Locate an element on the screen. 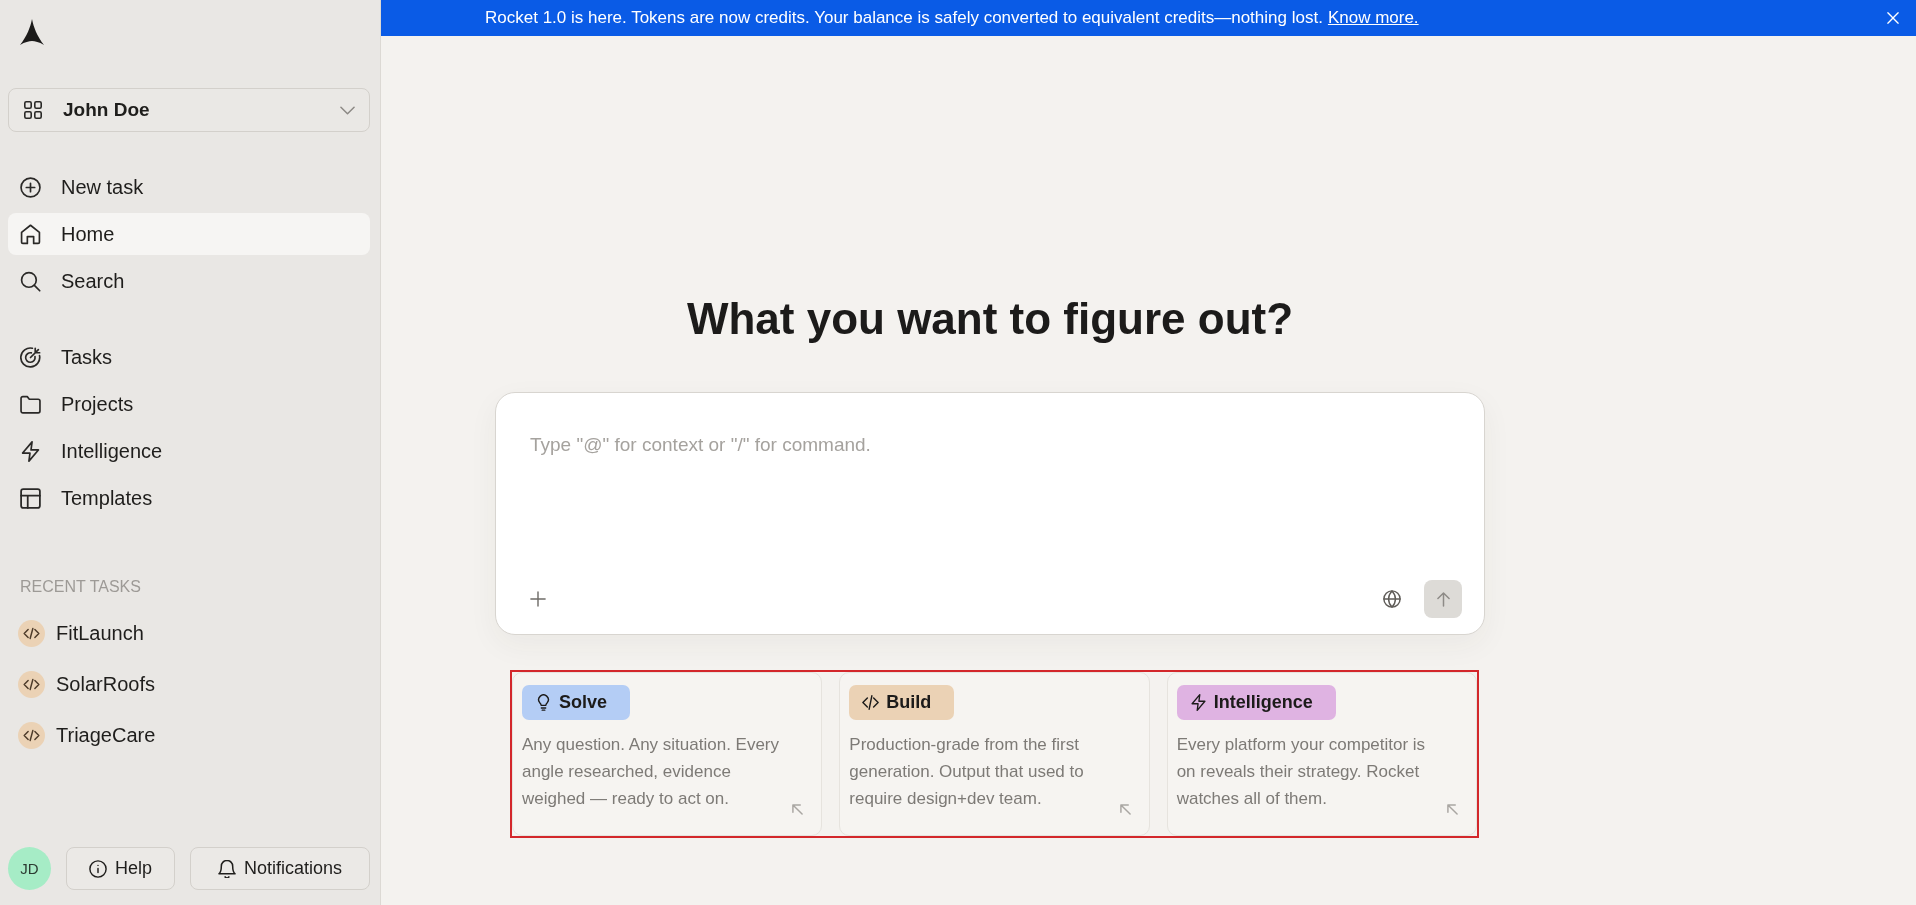  prompt-field: Type "@" for context or "/" for command. is located at coordinates (996, 506).